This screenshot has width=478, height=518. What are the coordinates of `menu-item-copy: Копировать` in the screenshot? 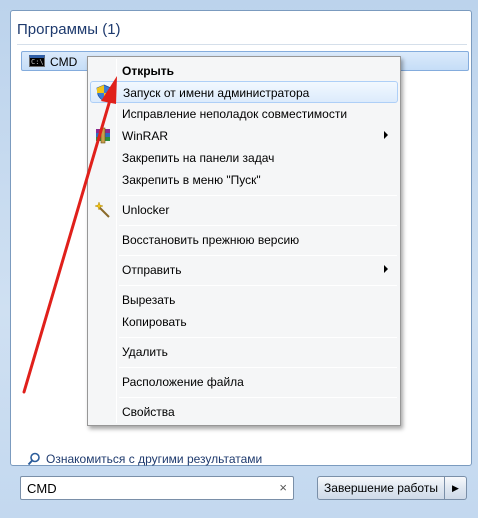 It's located at (244, 322).